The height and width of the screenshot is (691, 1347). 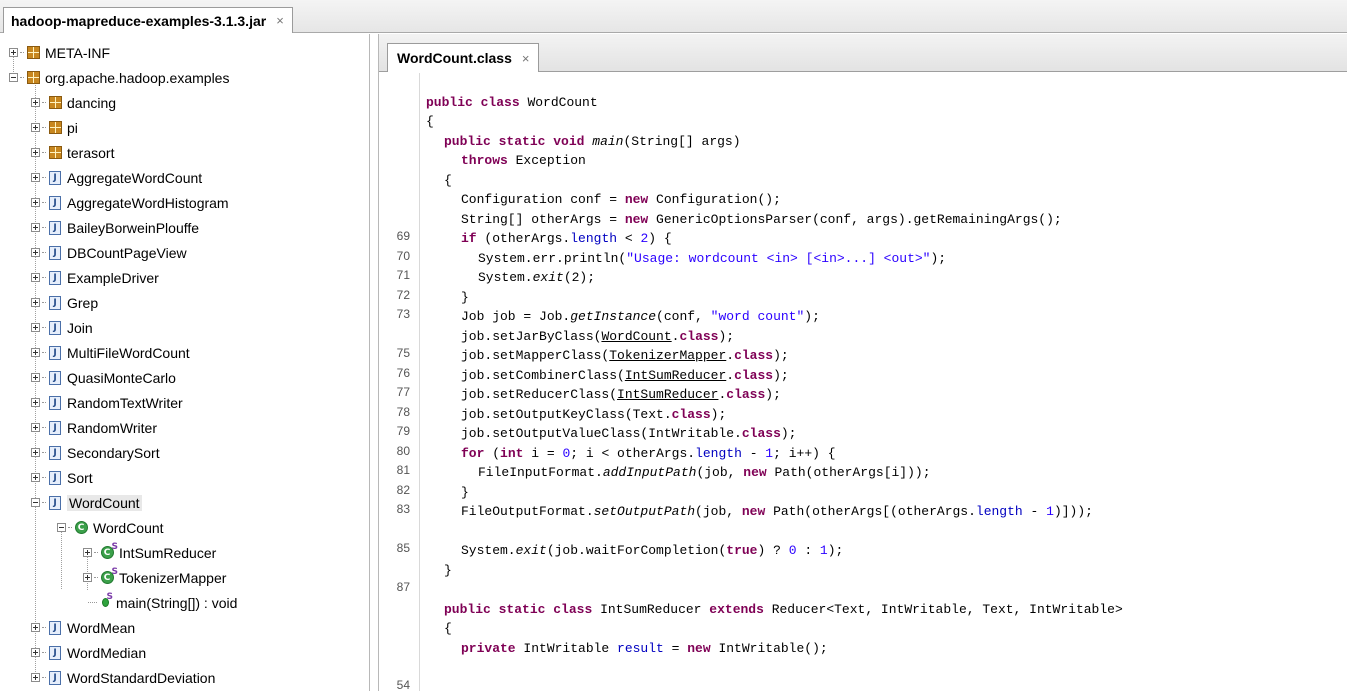 What do you see at coordinates (115, 227) in the screenshot?
I see `tree-item-class-file: J BaileyBorweinPlouffe` at bounding box center [115, 227].